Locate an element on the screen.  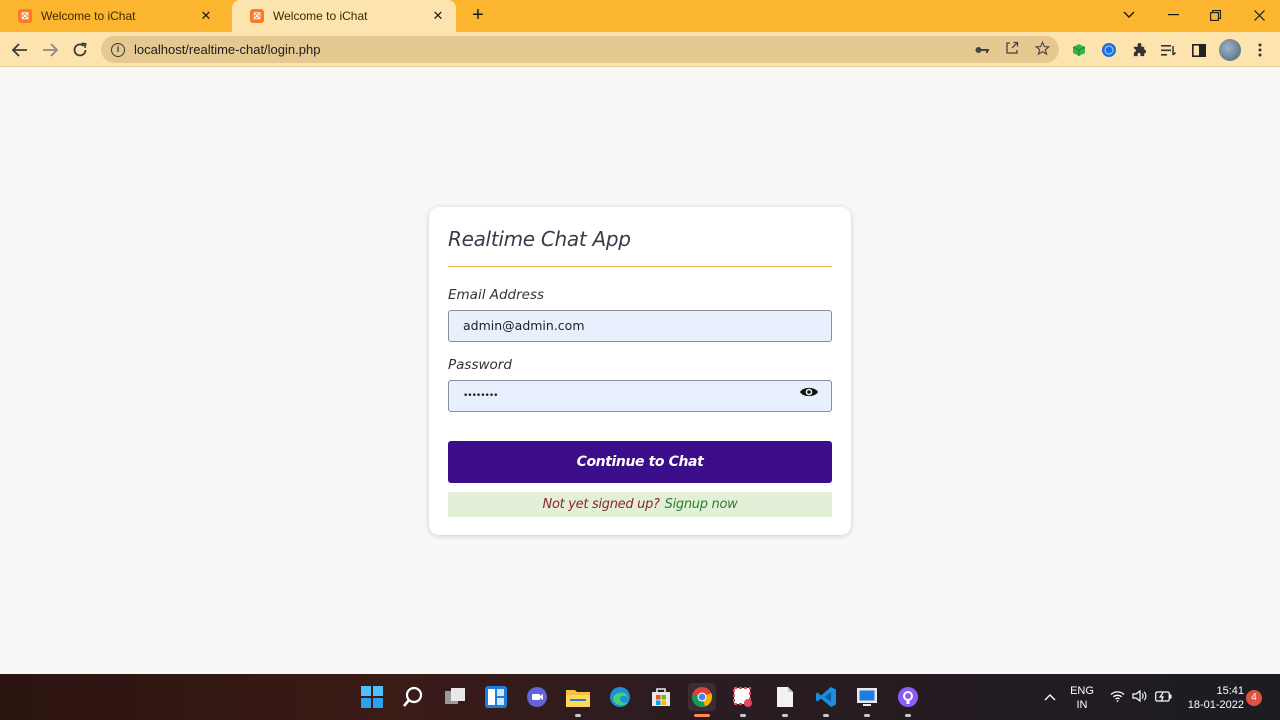
signup-prompt: Not yet signed up? Signup now is located at coordinates (640, 504).